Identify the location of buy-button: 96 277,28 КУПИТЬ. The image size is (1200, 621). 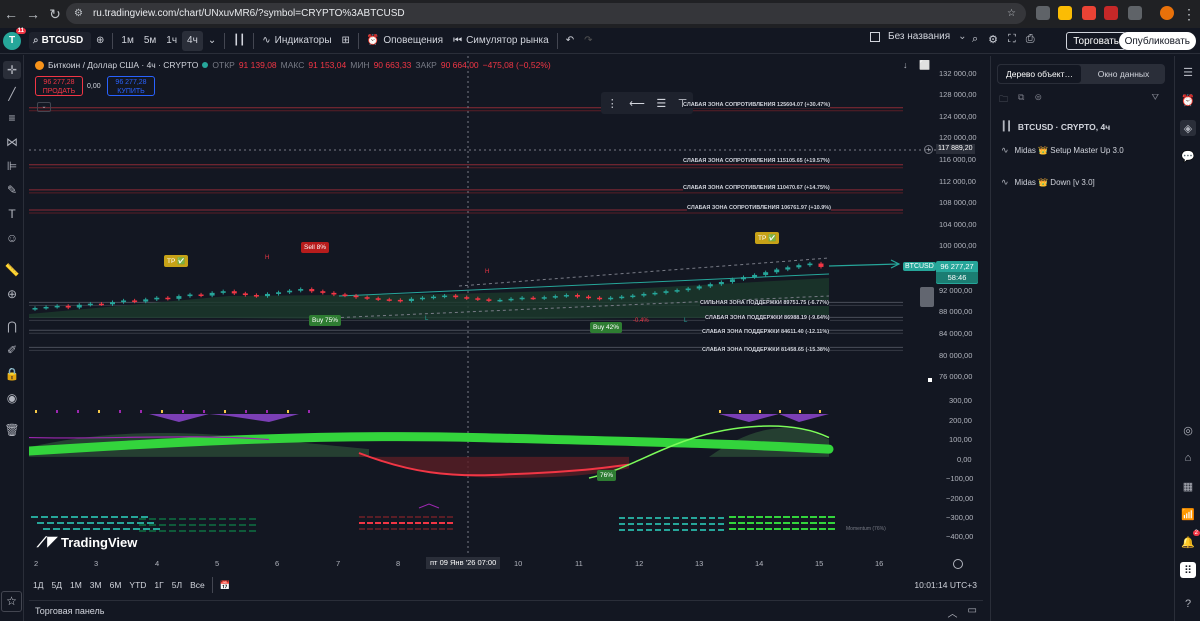
(131, 86).